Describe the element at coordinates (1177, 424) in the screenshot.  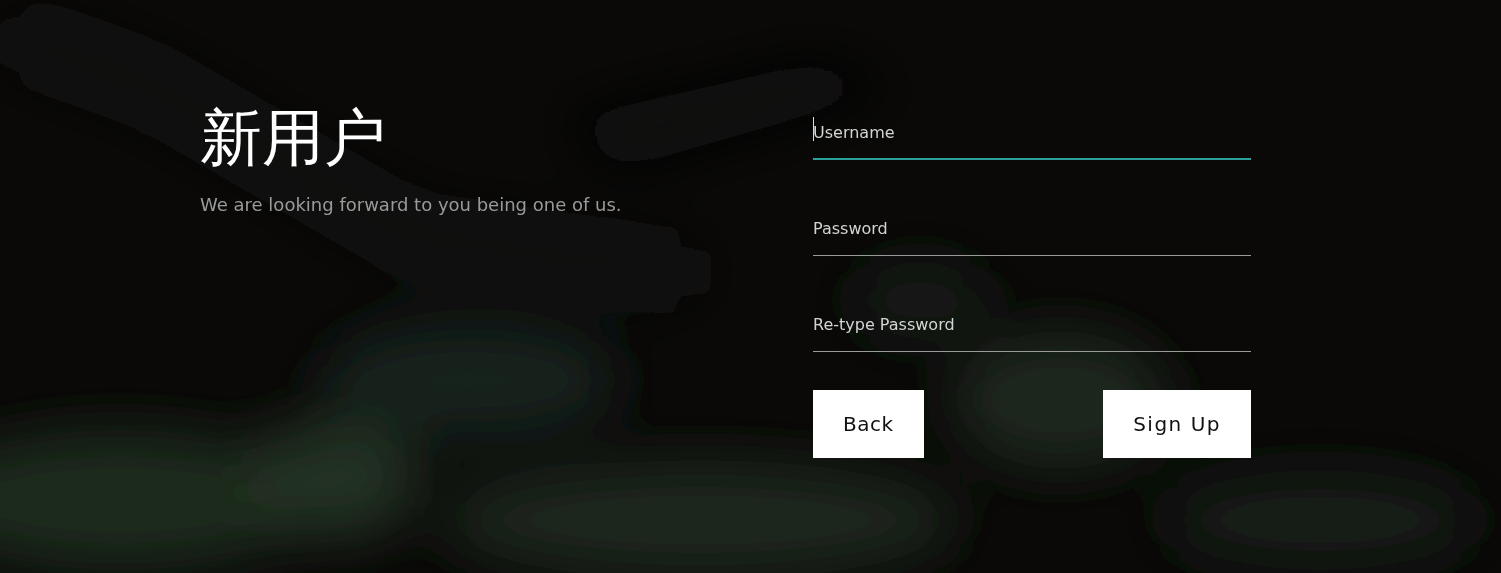
I see `sign-up-button: Sign Up` at that location.